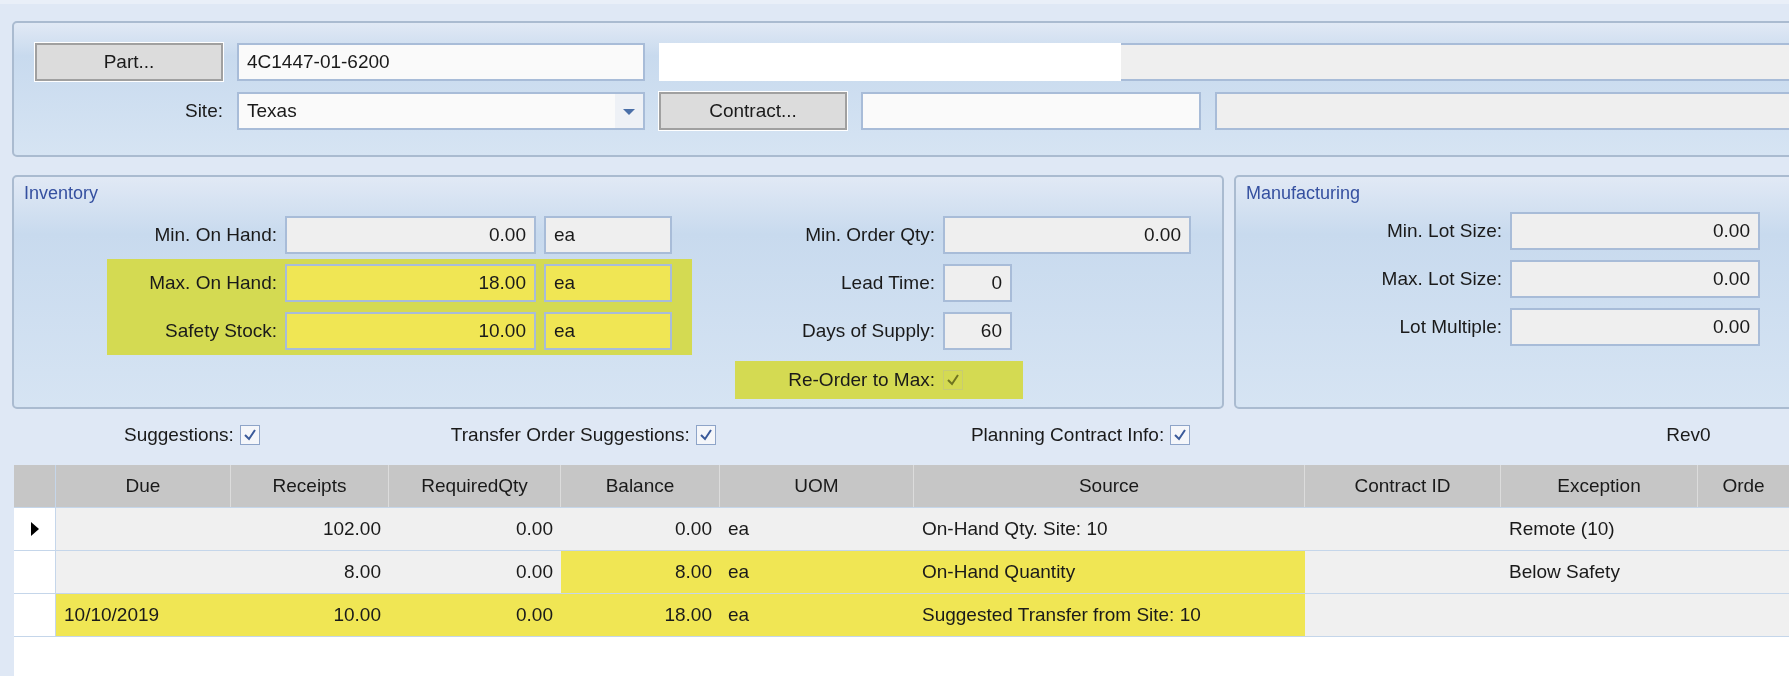 This screenshot has width=1789, height=676. What do you see at coordinates (410, 283) in the screenshot?
I see `quantity-field: 18.00` at bounding box center [410, 283].